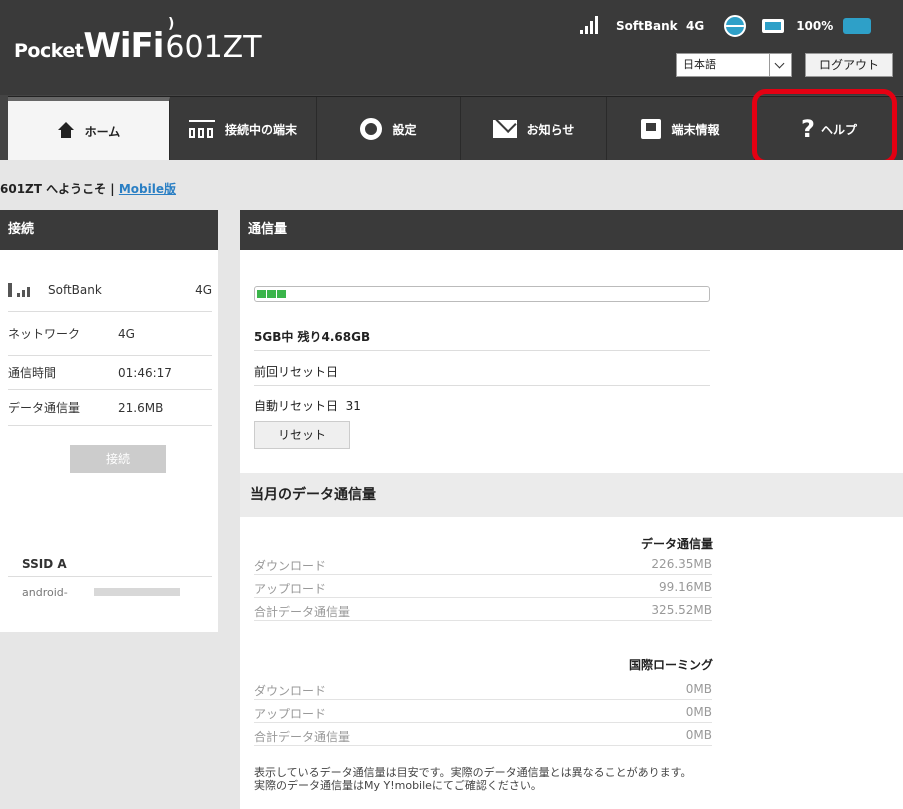  What do you see at coordinates (302, 612) in the screenshot?
I see `total-label: 合計データ通信量` at bounding box center [302, 612].